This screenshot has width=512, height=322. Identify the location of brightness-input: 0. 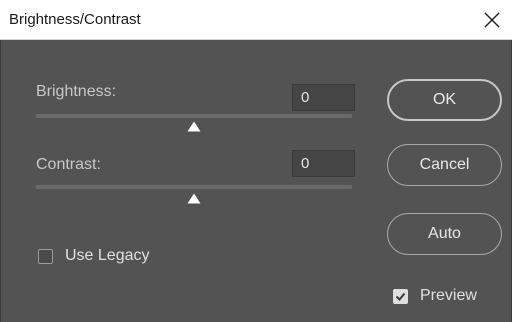
(323, 97).